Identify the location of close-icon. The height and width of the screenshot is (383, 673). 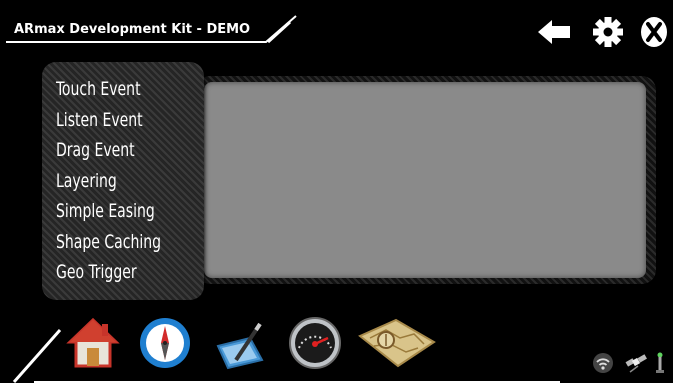
(655, 32).